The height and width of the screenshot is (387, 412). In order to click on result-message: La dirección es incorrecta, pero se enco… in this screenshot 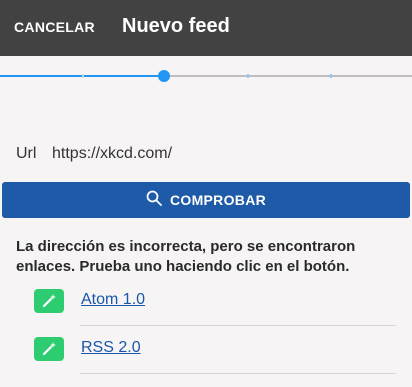, I will do `click(186, 256)`.